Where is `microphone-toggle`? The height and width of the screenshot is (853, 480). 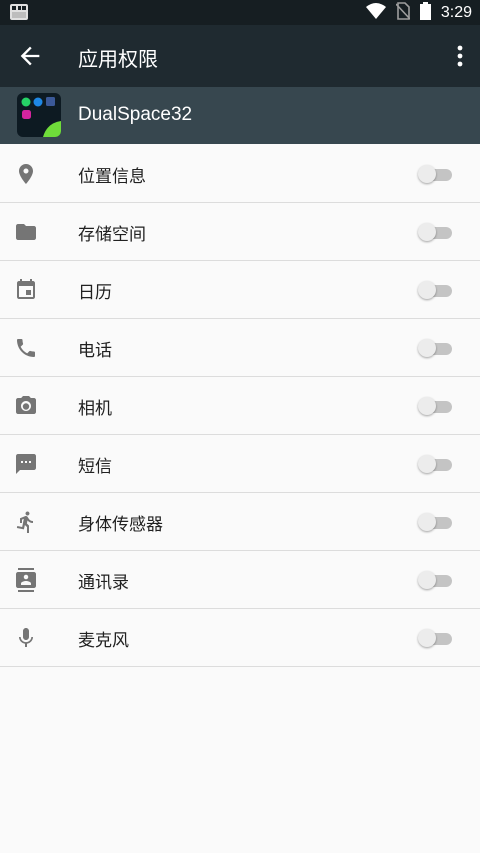
microphone-toggle is located at coordinates (435, 638).